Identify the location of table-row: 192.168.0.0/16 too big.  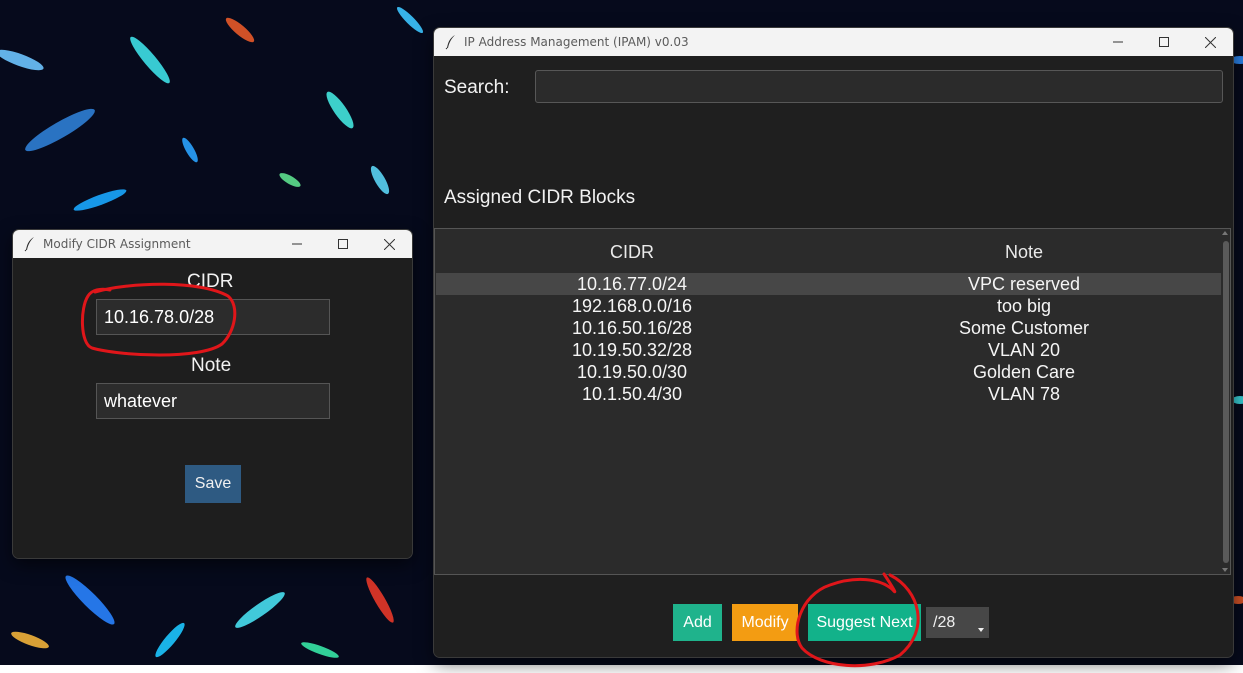
(828, 306).